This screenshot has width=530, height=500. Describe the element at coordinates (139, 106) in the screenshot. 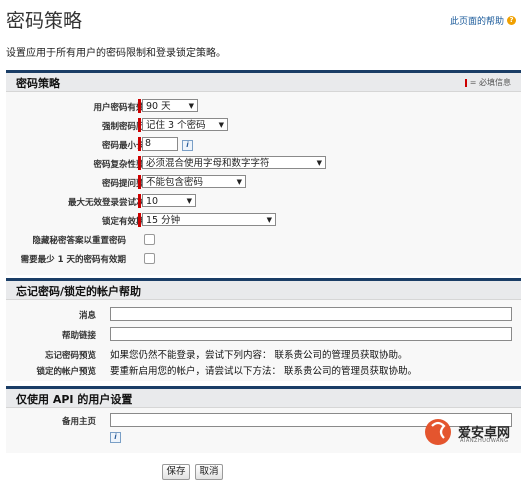

I see `expiry-required-marker` at that location.